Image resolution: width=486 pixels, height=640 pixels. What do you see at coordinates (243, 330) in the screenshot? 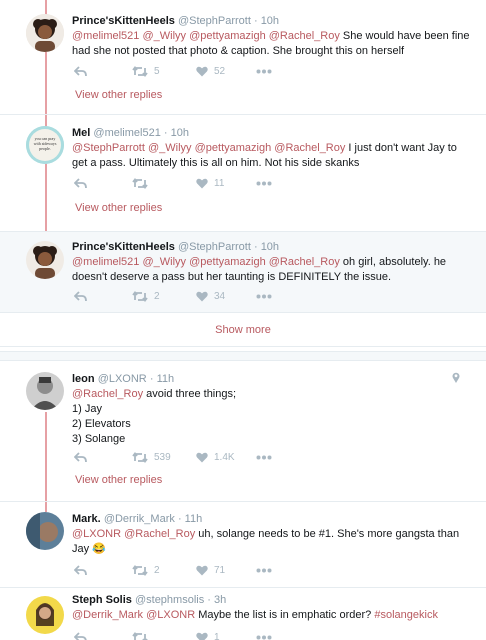
I see `show-more-link: Show more` at bounding box center [243, 330].